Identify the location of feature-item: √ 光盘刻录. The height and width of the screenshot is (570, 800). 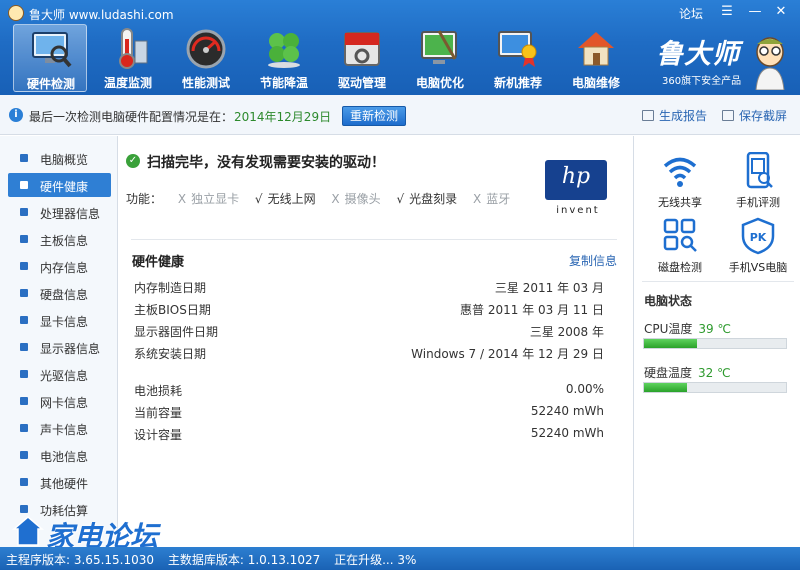
(427, 198).